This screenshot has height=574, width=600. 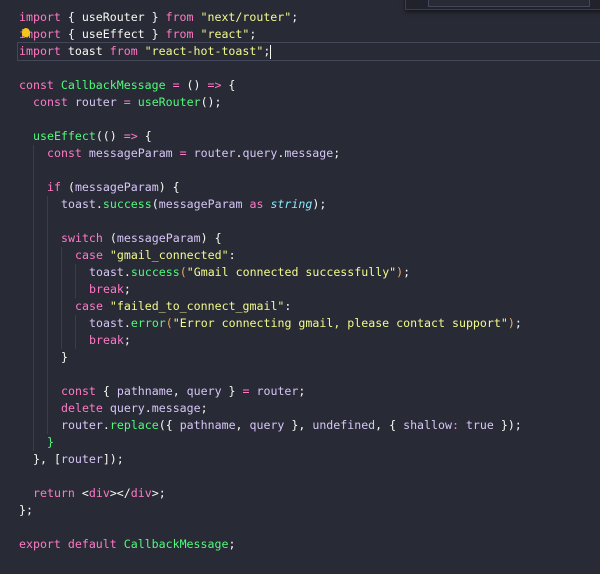 What do you see at coordinates (106, 340) in the screenshot?
I see `code-token: break` at bounding box center [106, 340].